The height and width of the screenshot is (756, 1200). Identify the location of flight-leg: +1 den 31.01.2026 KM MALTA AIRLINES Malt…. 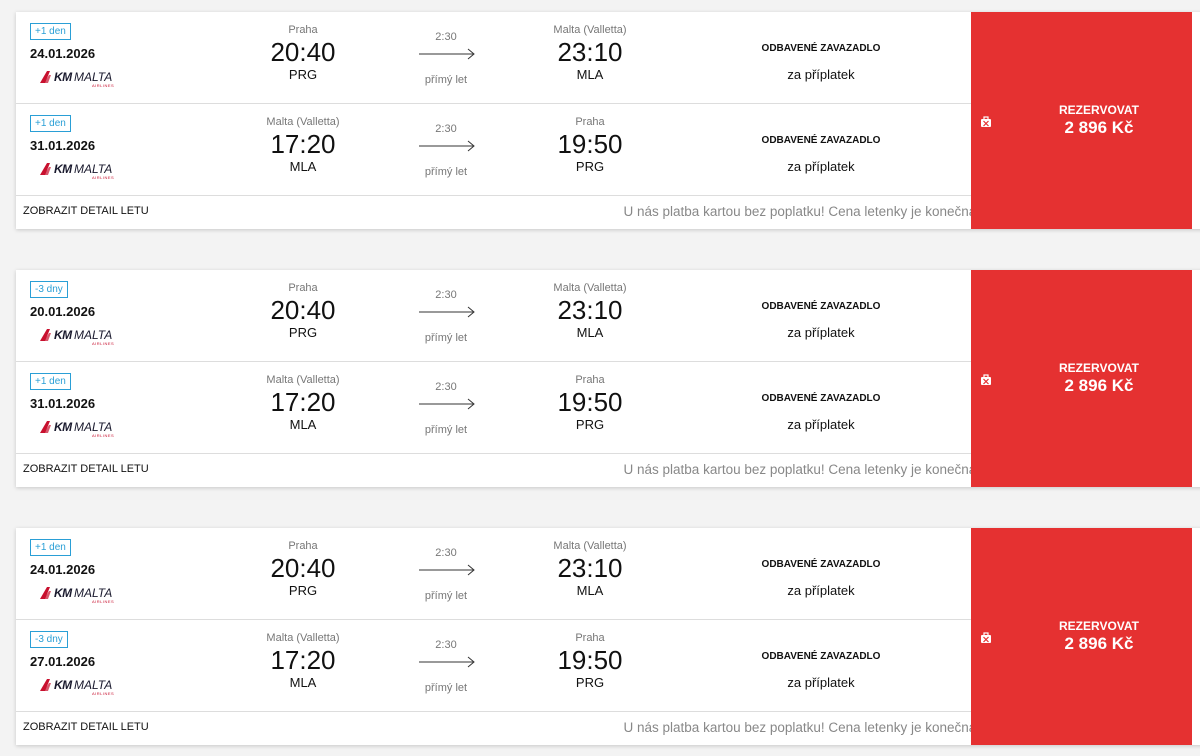
(493, 408).